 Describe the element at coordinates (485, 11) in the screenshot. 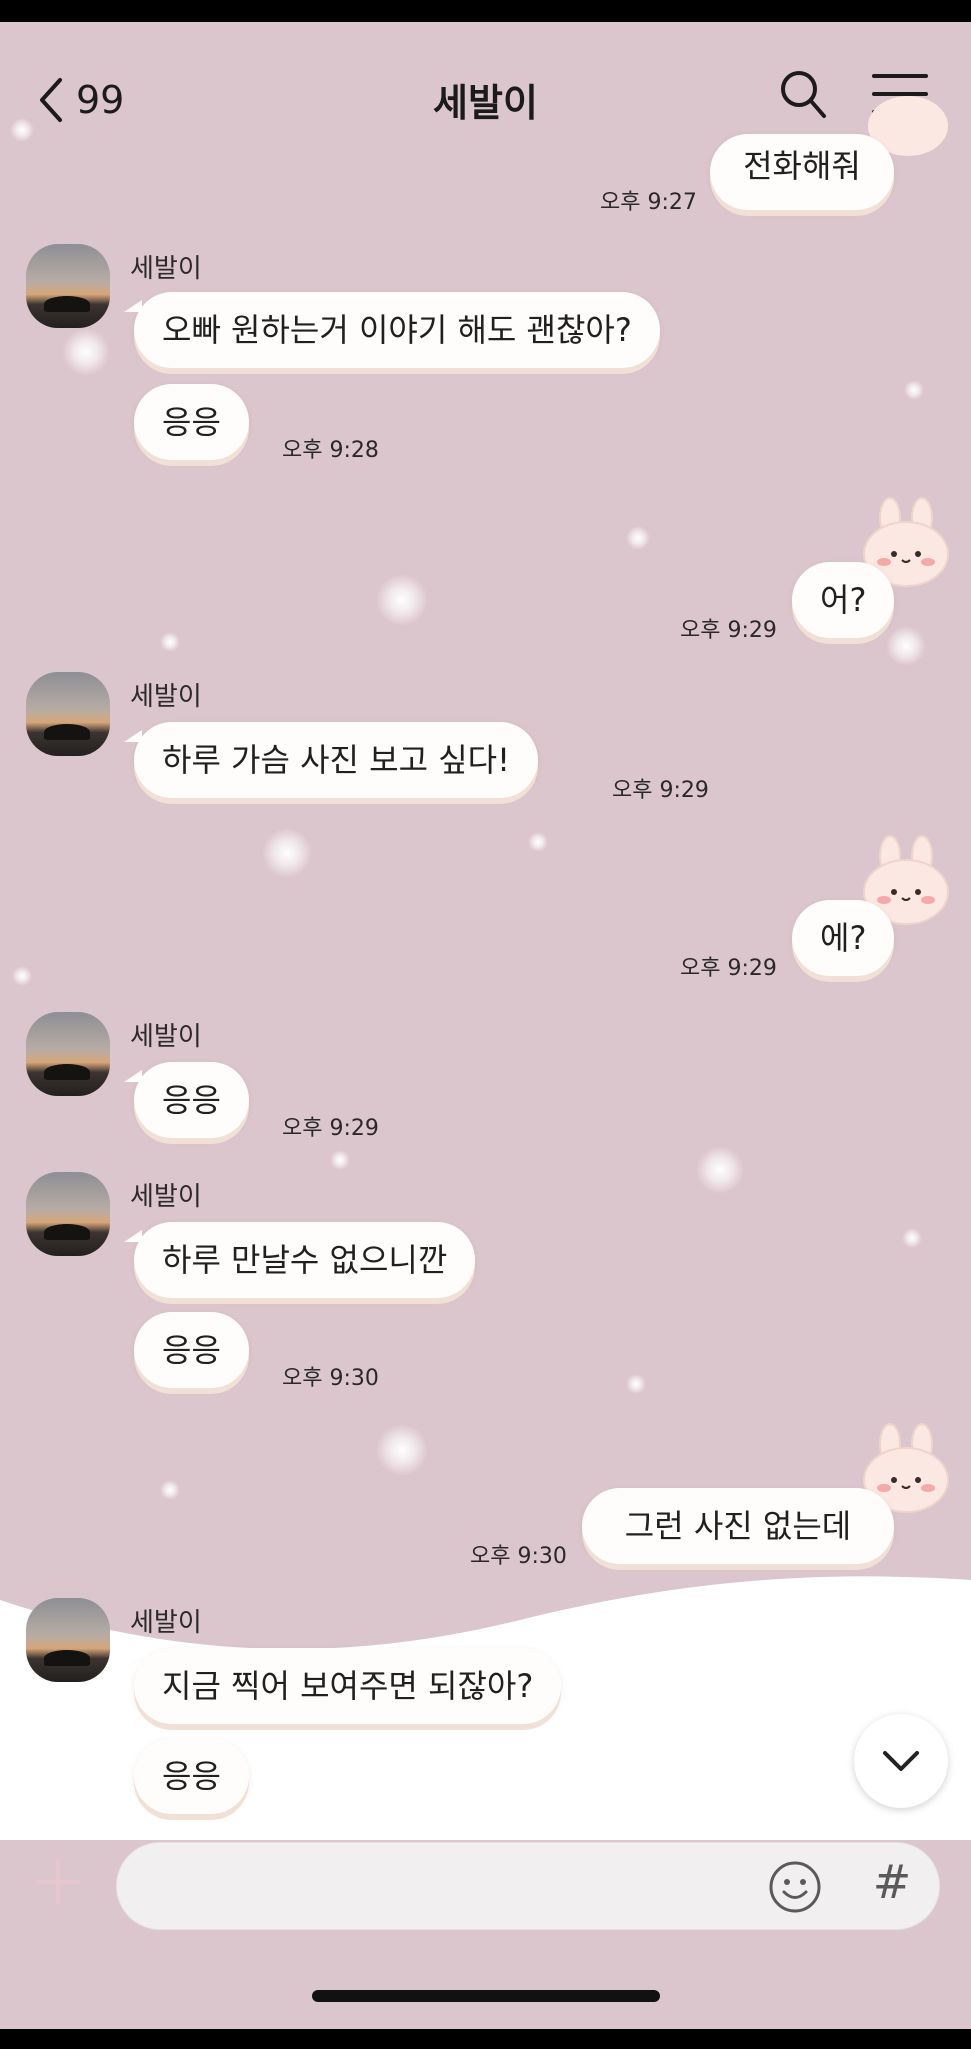

I see `status-bar` at that location.